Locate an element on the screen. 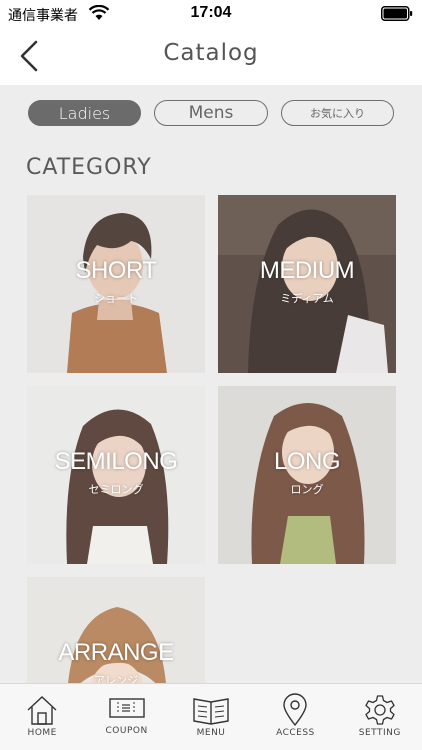 This screenshot has width=422, height=750. status-bar: 通信事業者 17:04 is located at coordinates (211, 14).